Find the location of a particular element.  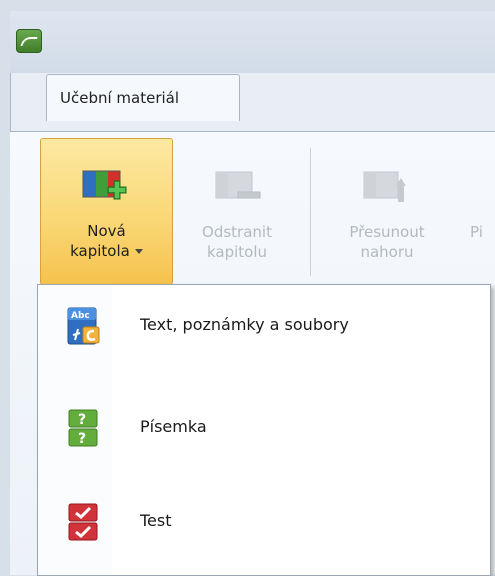

new-chapter-icon is located at coordinates (104, 185).